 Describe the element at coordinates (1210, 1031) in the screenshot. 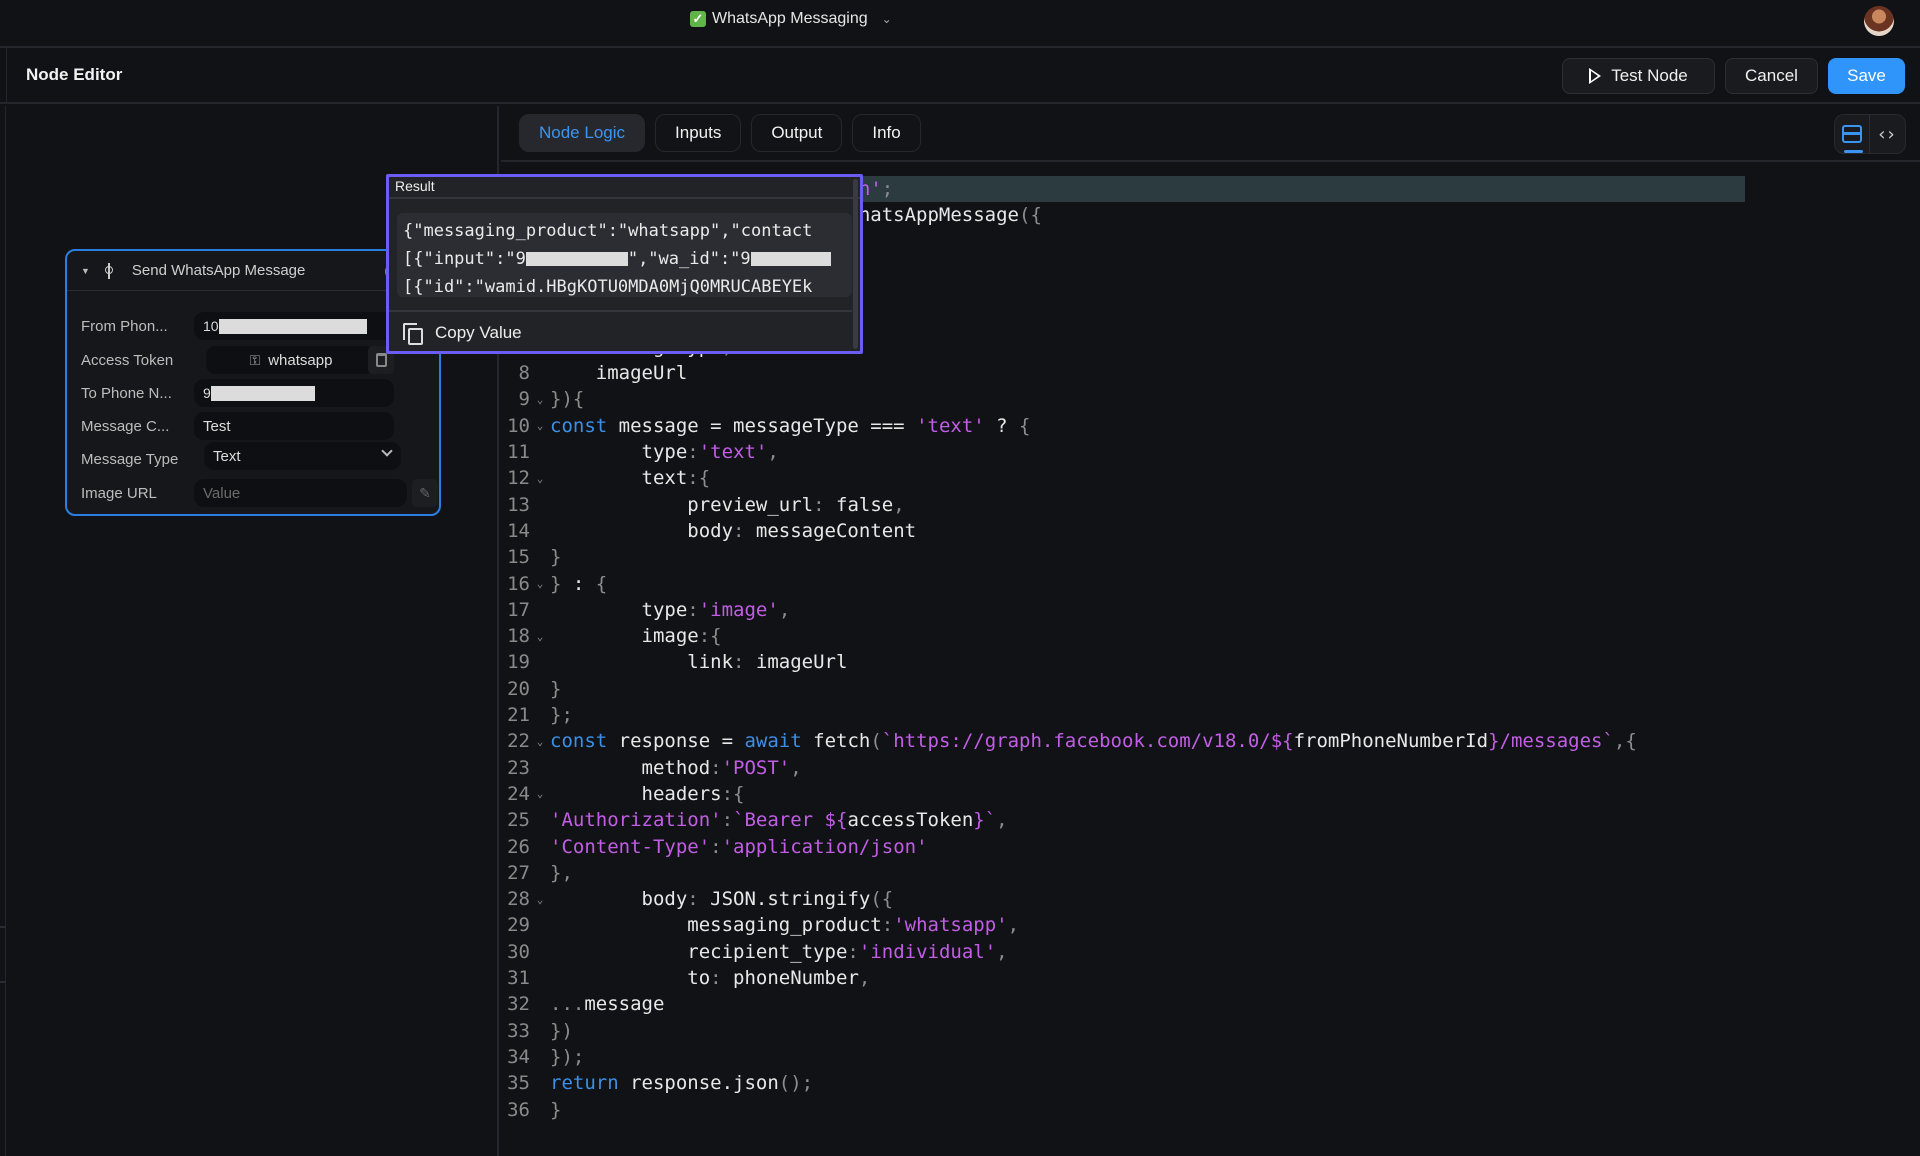

I see `code-line: 33 })` at that location.